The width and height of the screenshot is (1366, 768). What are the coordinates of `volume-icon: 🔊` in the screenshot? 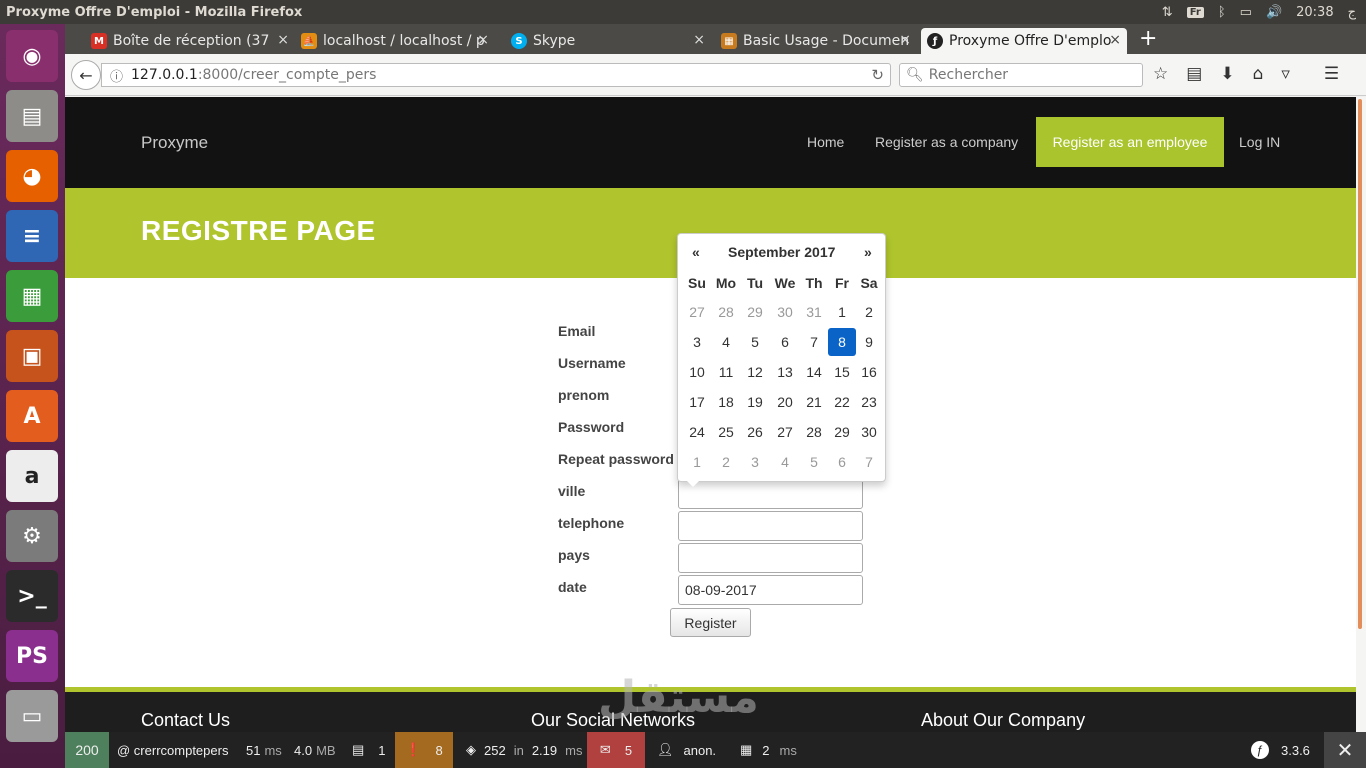 It's located at (1274, 12).